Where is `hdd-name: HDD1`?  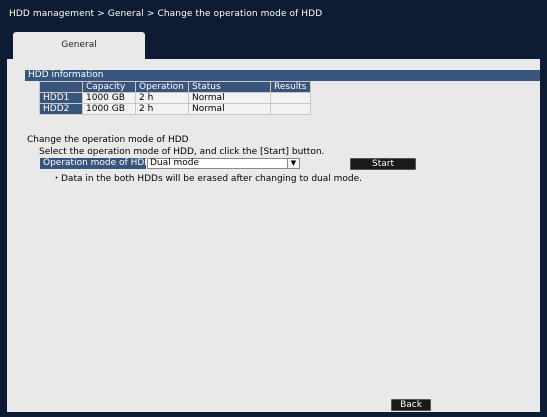 hdd-name: HDD1 is located at coordinates (61, 98).